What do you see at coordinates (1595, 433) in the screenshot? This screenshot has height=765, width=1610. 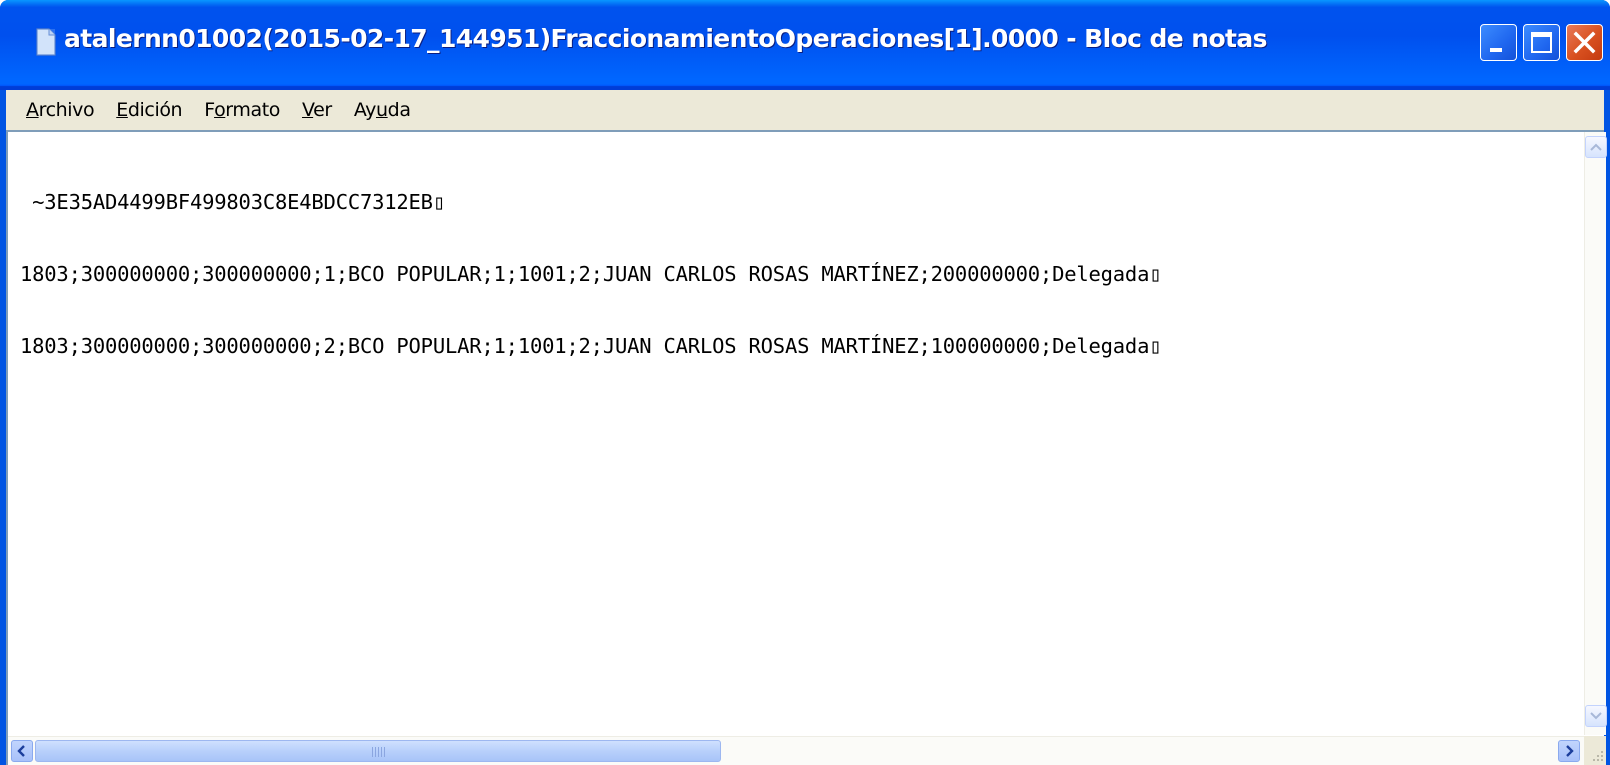 I see `vertical-scrollbar` at bounding box center [1595, 433].